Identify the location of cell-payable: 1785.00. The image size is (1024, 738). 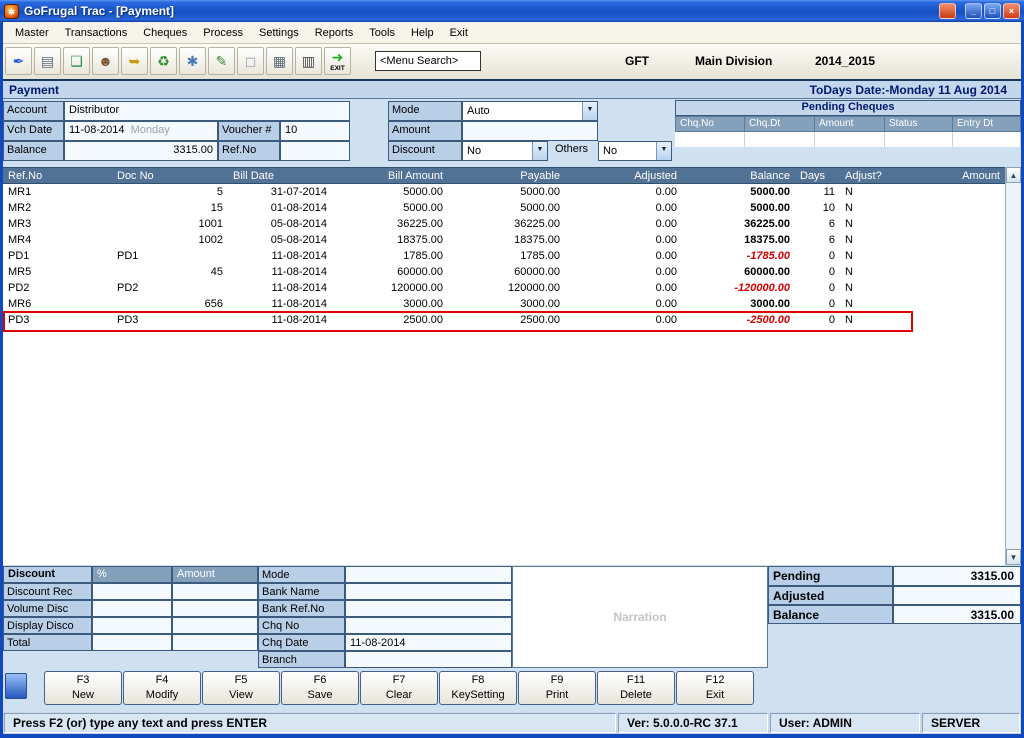
(540, 256).